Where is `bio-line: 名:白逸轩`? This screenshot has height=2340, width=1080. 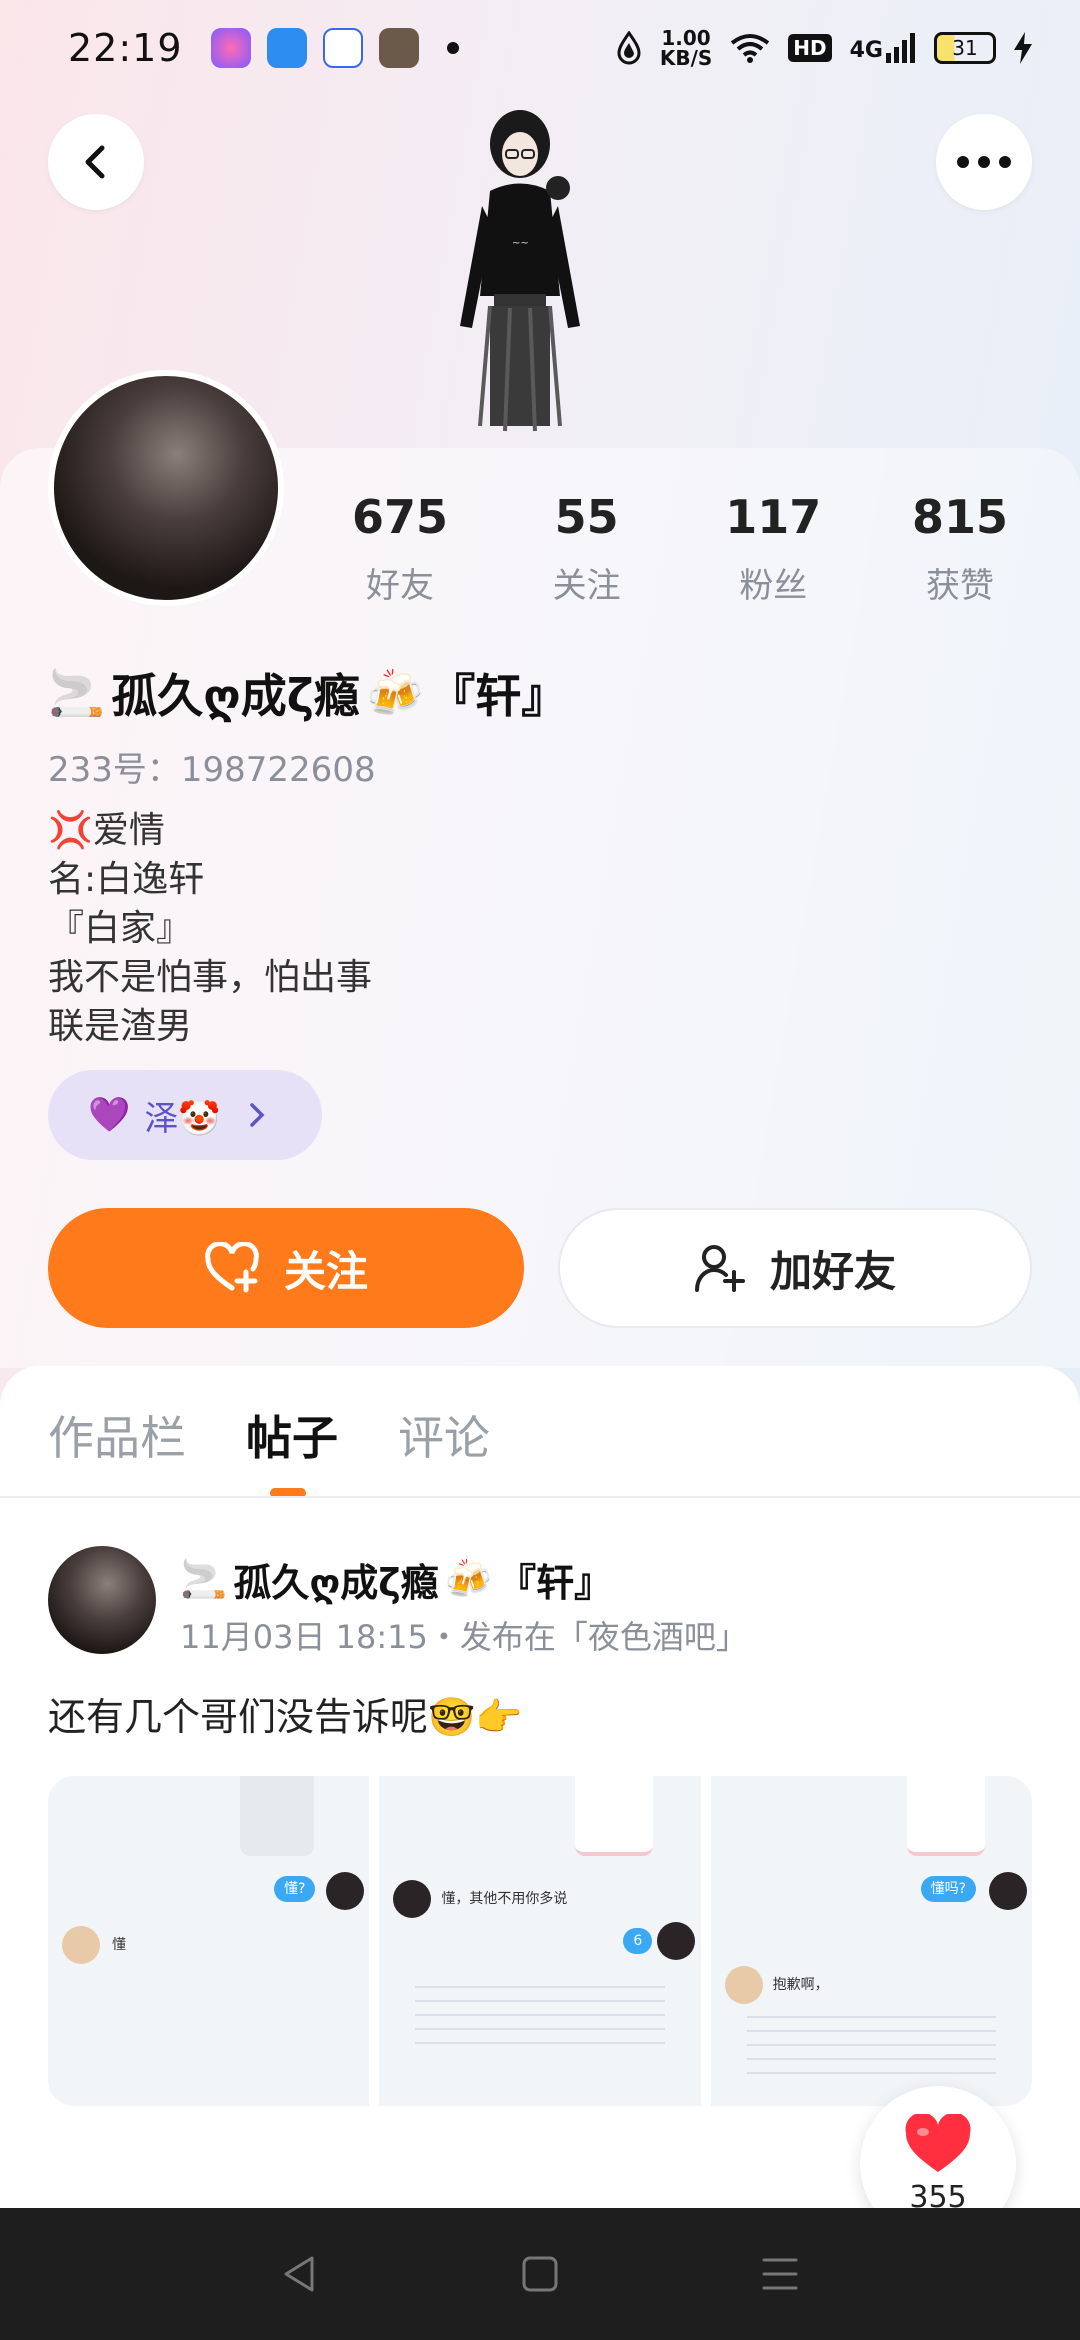
bio-line: 名:白逸轩 is located at coordinates (126, 879).